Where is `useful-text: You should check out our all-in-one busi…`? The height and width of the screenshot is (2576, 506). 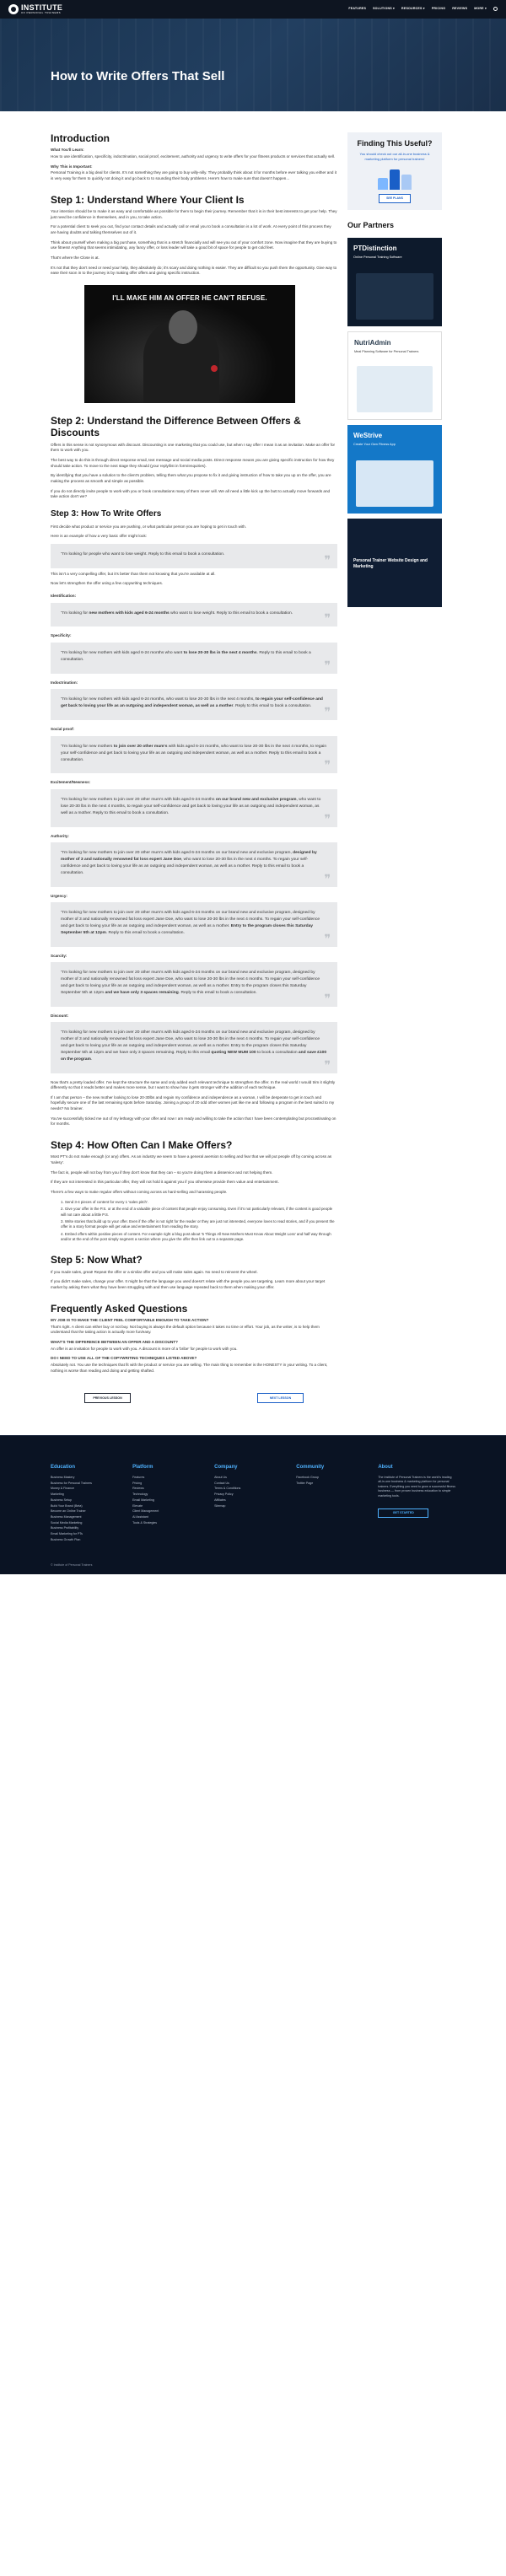
useful-text: You should check out our all-in-one busi… is located at coordinates (394, 157).